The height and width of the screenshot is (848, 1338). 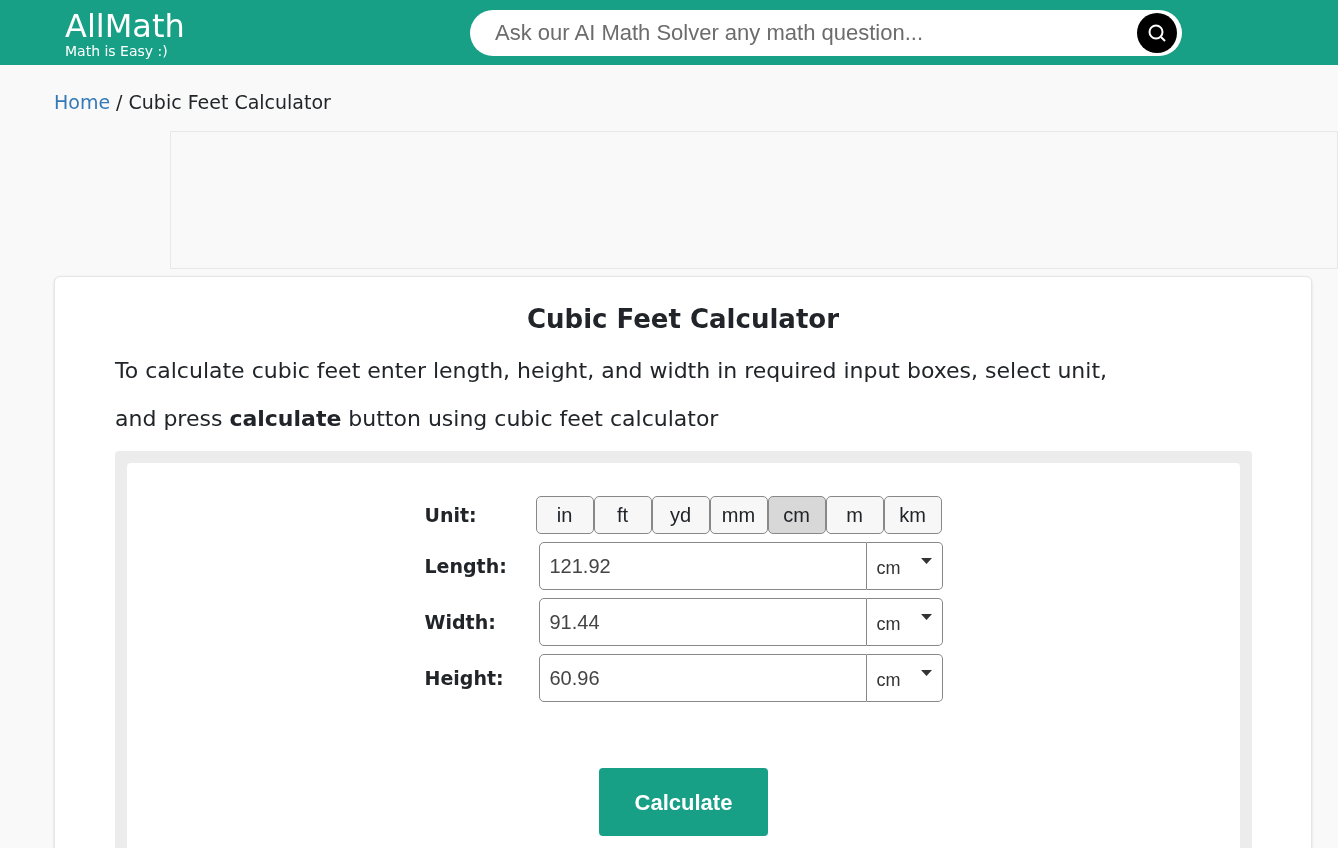 I want to click on unit-button: km, so click(x=912, y=515).